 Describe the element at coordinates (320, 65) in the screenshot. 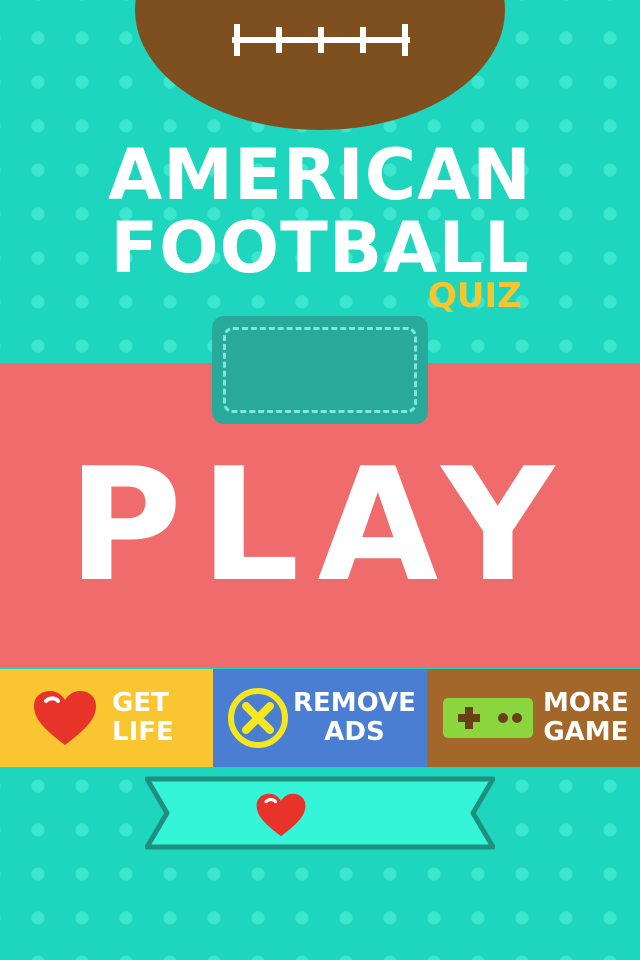

I see `football-icon` at that location.